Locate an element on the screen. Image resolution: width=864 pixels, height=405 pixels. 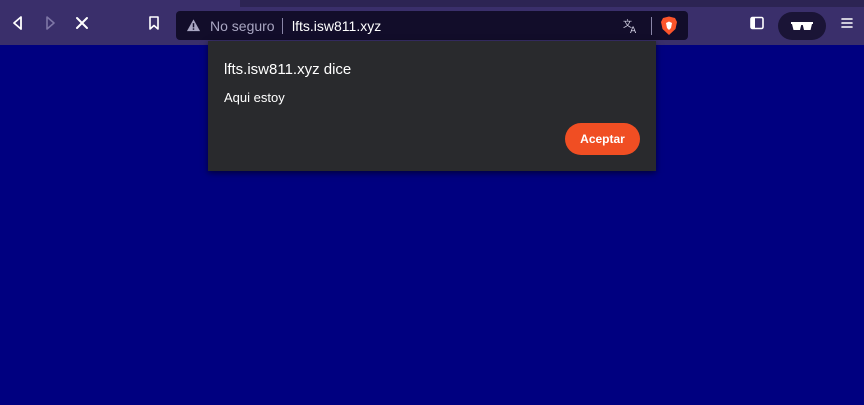
address-divider is located at coordinates (282, 26).